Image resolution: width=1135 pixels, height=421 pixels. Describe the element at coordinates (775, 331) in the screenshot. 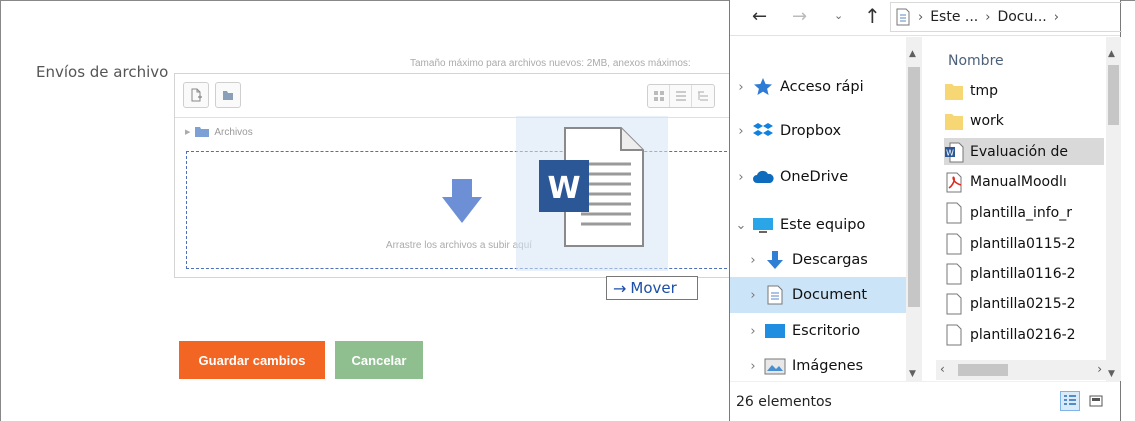

I see `desktop-icon` at that location.